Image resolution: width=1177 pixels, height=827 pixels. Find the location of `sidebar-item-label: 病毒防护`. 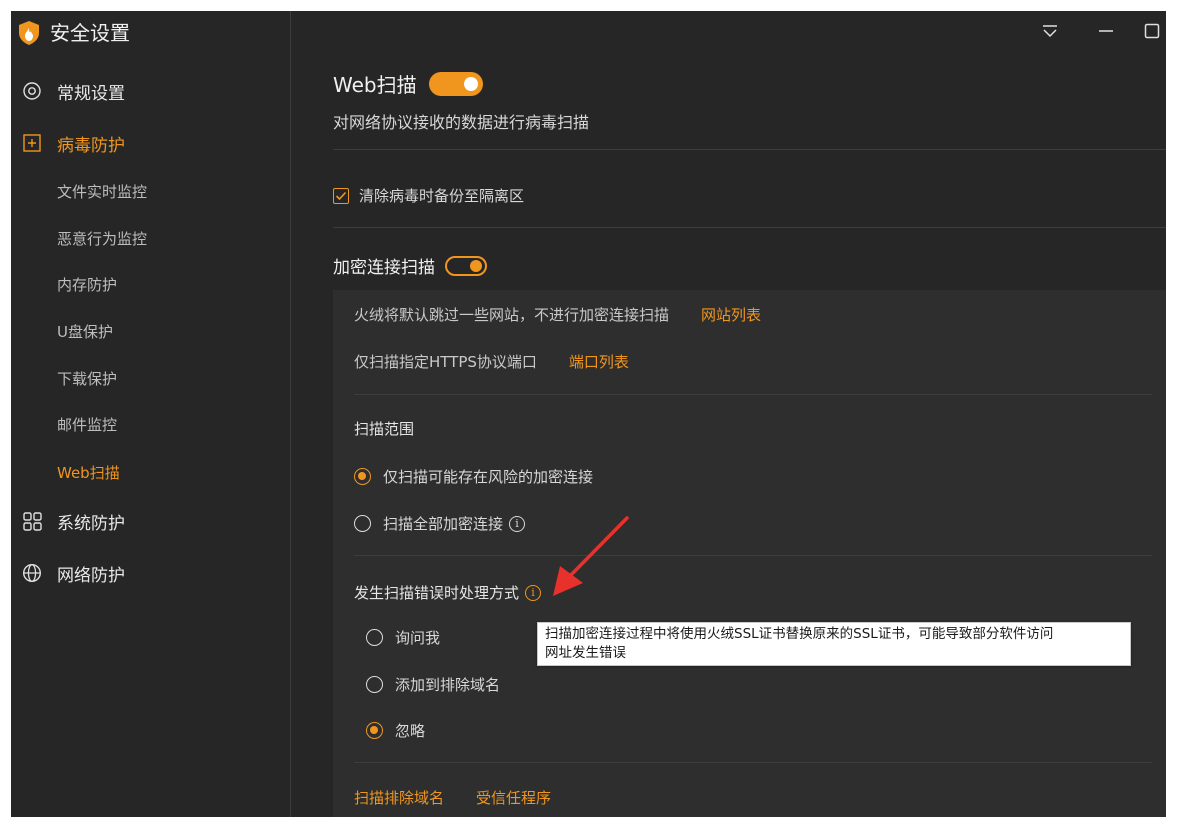

sidebar-item-label: 病毒防护 is located at coordinates (91, 145).